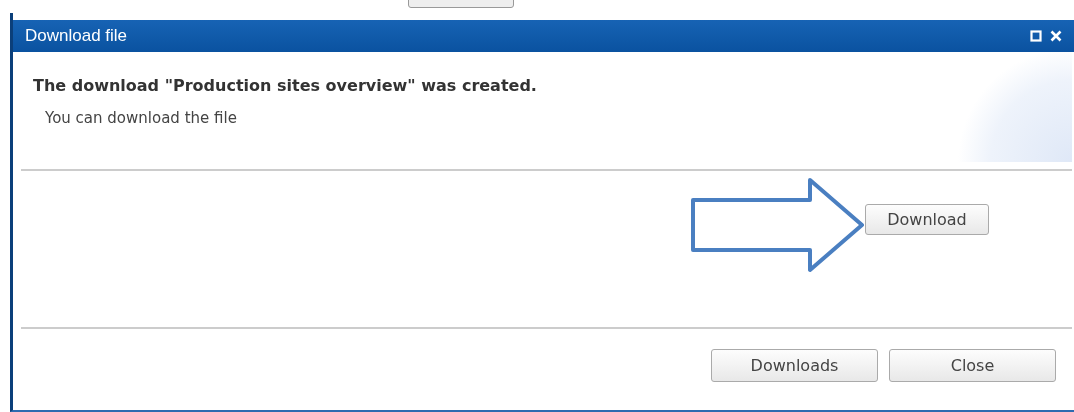 This screenshot has width=1074, height=412. What do you see at coordinates (1056, 36) in the screenshot?
I see `close-icon` at bounding box center [1056, 36].